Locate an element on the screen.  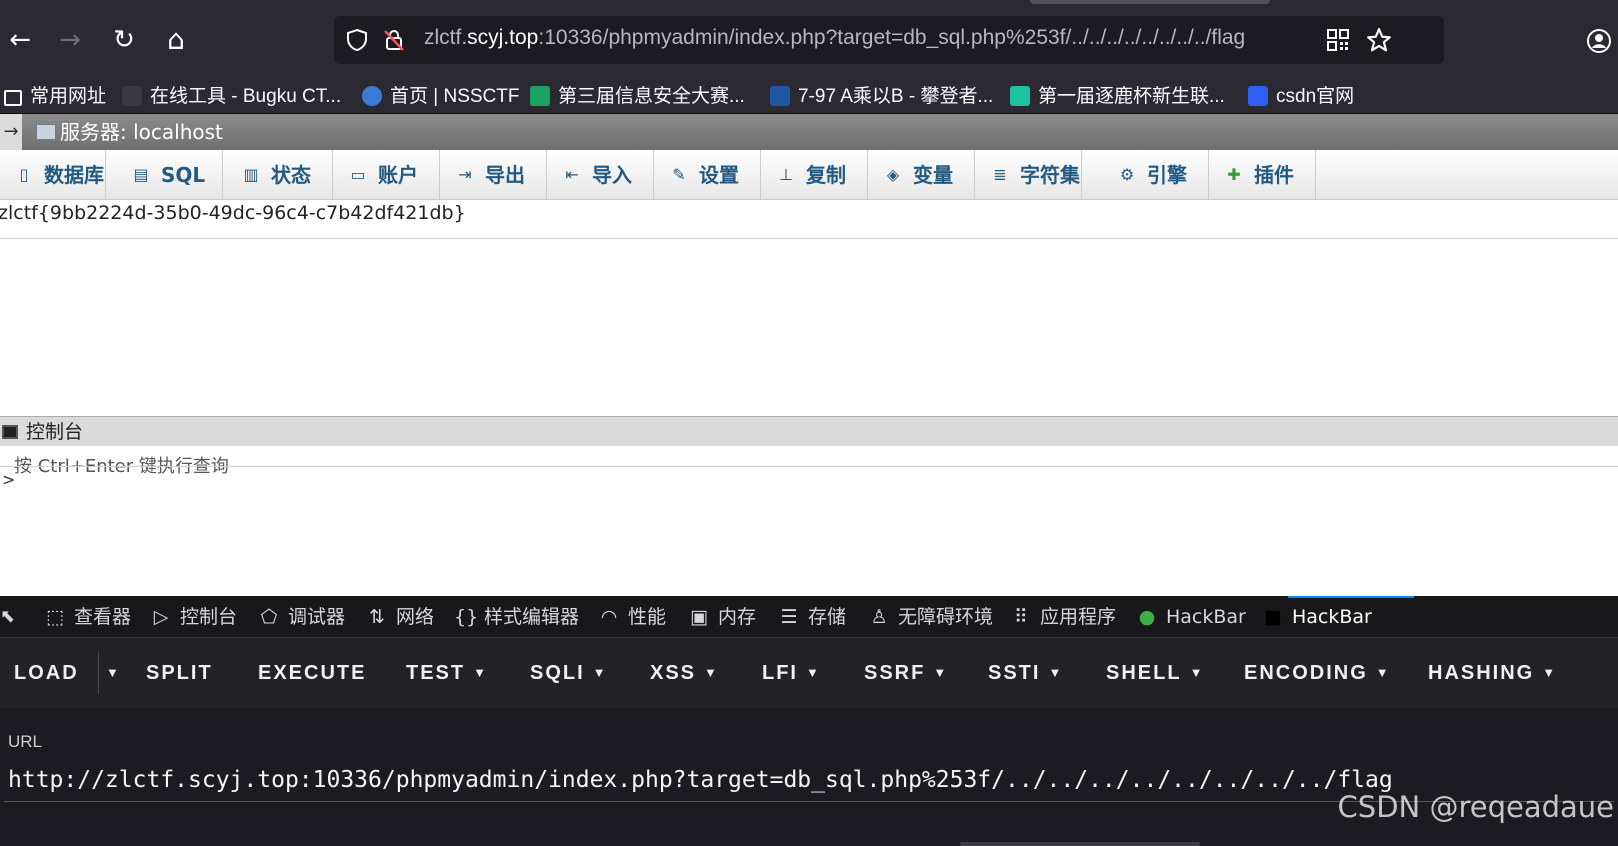
bookmark-label: 首页 | NSSCTF is located at coordinates (455, 96).